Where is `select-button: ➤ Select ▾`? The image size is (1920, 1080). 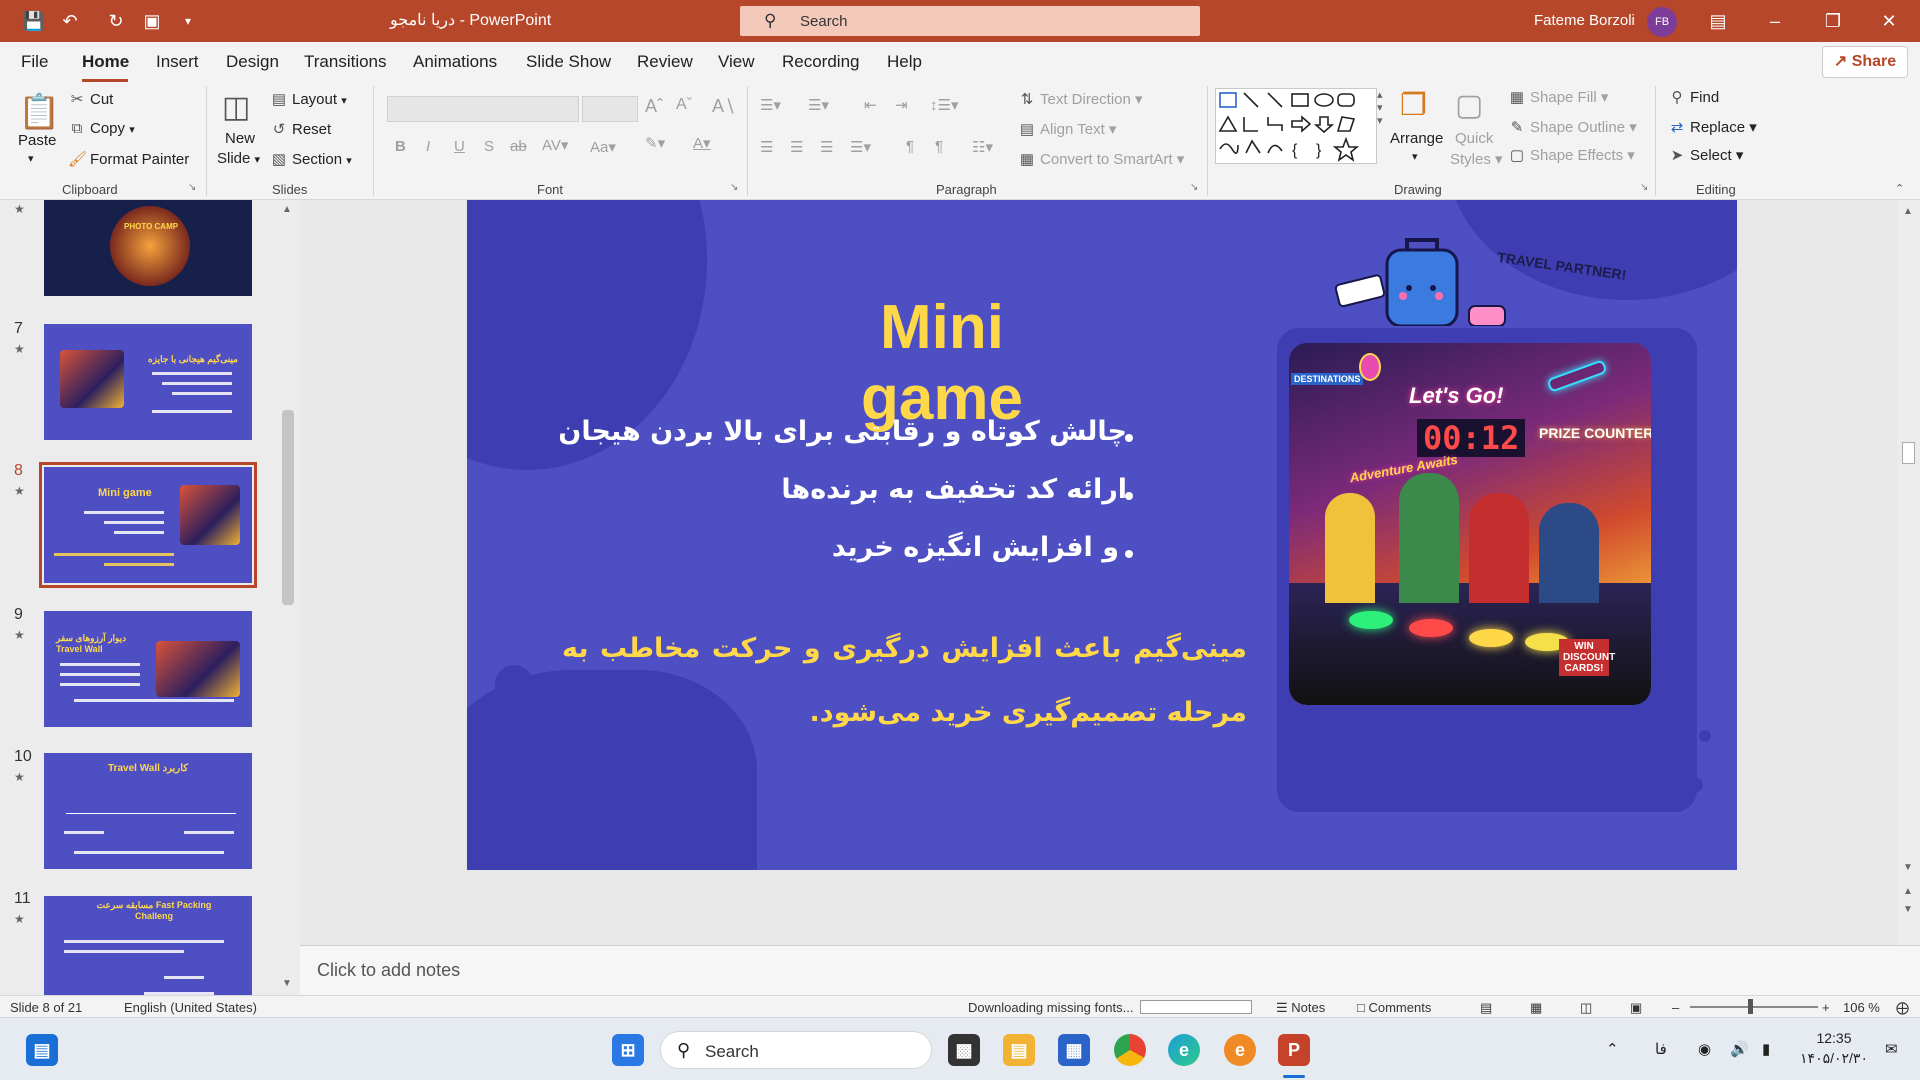
select-button: ➤ Select ▾ is located at coordinates (1706, 155).